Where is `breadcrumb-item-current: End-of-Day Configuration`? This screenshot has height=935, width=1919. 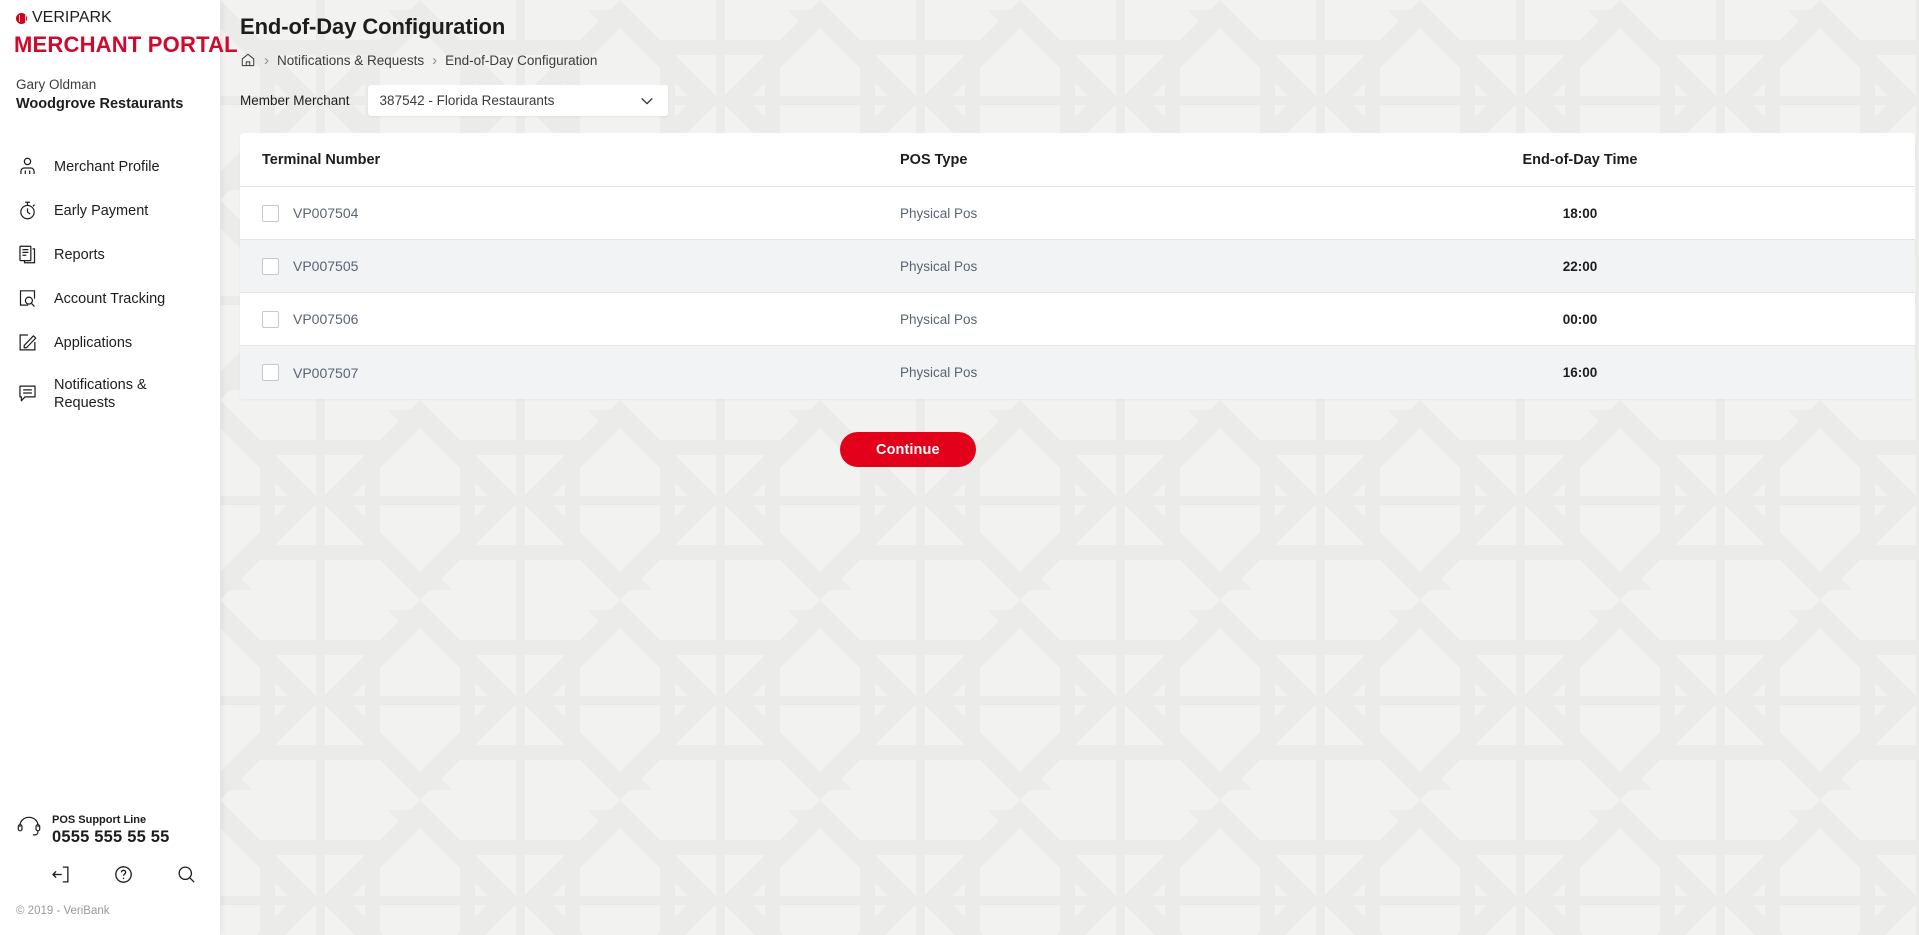 breadcrumb-item-current: End-of-Day Configuration is located at coordinates (521, 60).